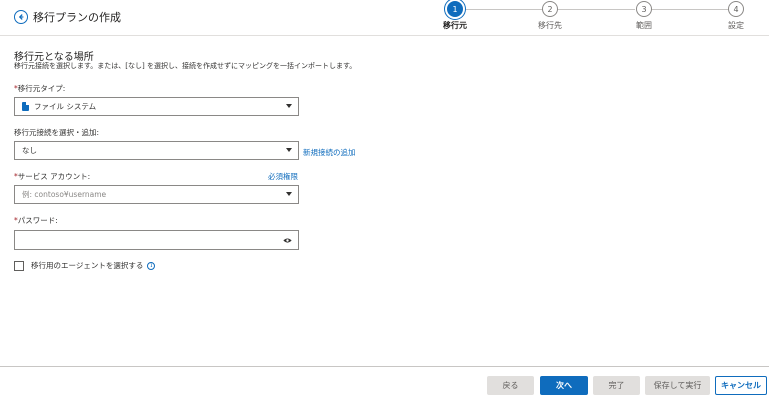 The height and width of the screenshot is (398, 769). I want to click on step-4-label: 設定, so click(736, 25).